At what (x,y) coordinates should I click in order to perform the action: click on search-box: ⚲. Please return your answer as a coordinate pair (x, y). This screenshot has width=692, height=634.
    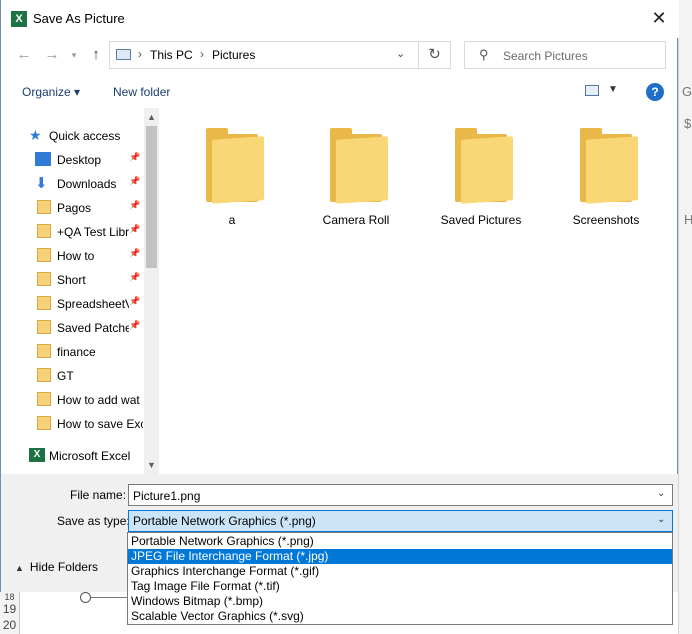
    Looking at the image, I should click on (565, 55).